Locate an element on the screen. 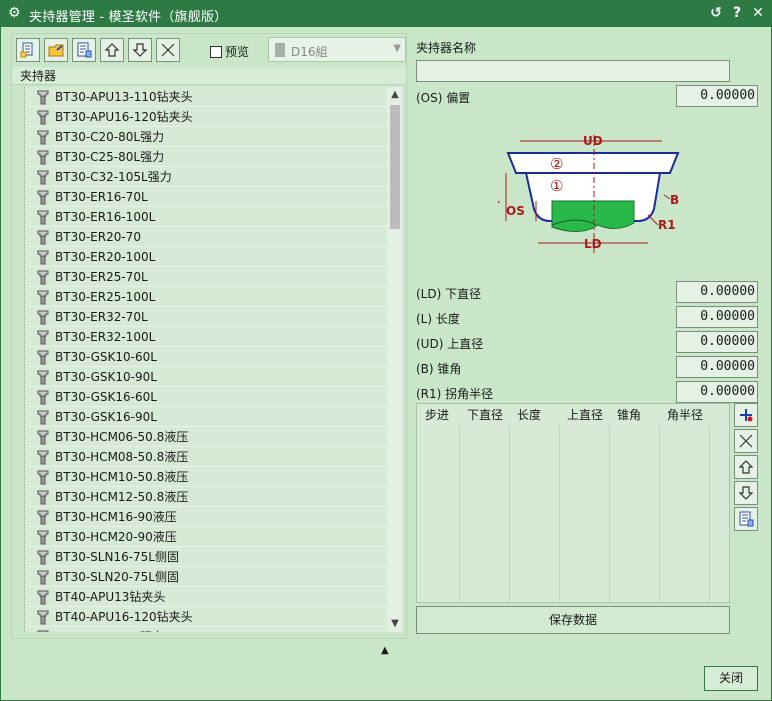  holder-list-item: BT30-SLN16-75L侧固 is located at coordinates (206, 557).